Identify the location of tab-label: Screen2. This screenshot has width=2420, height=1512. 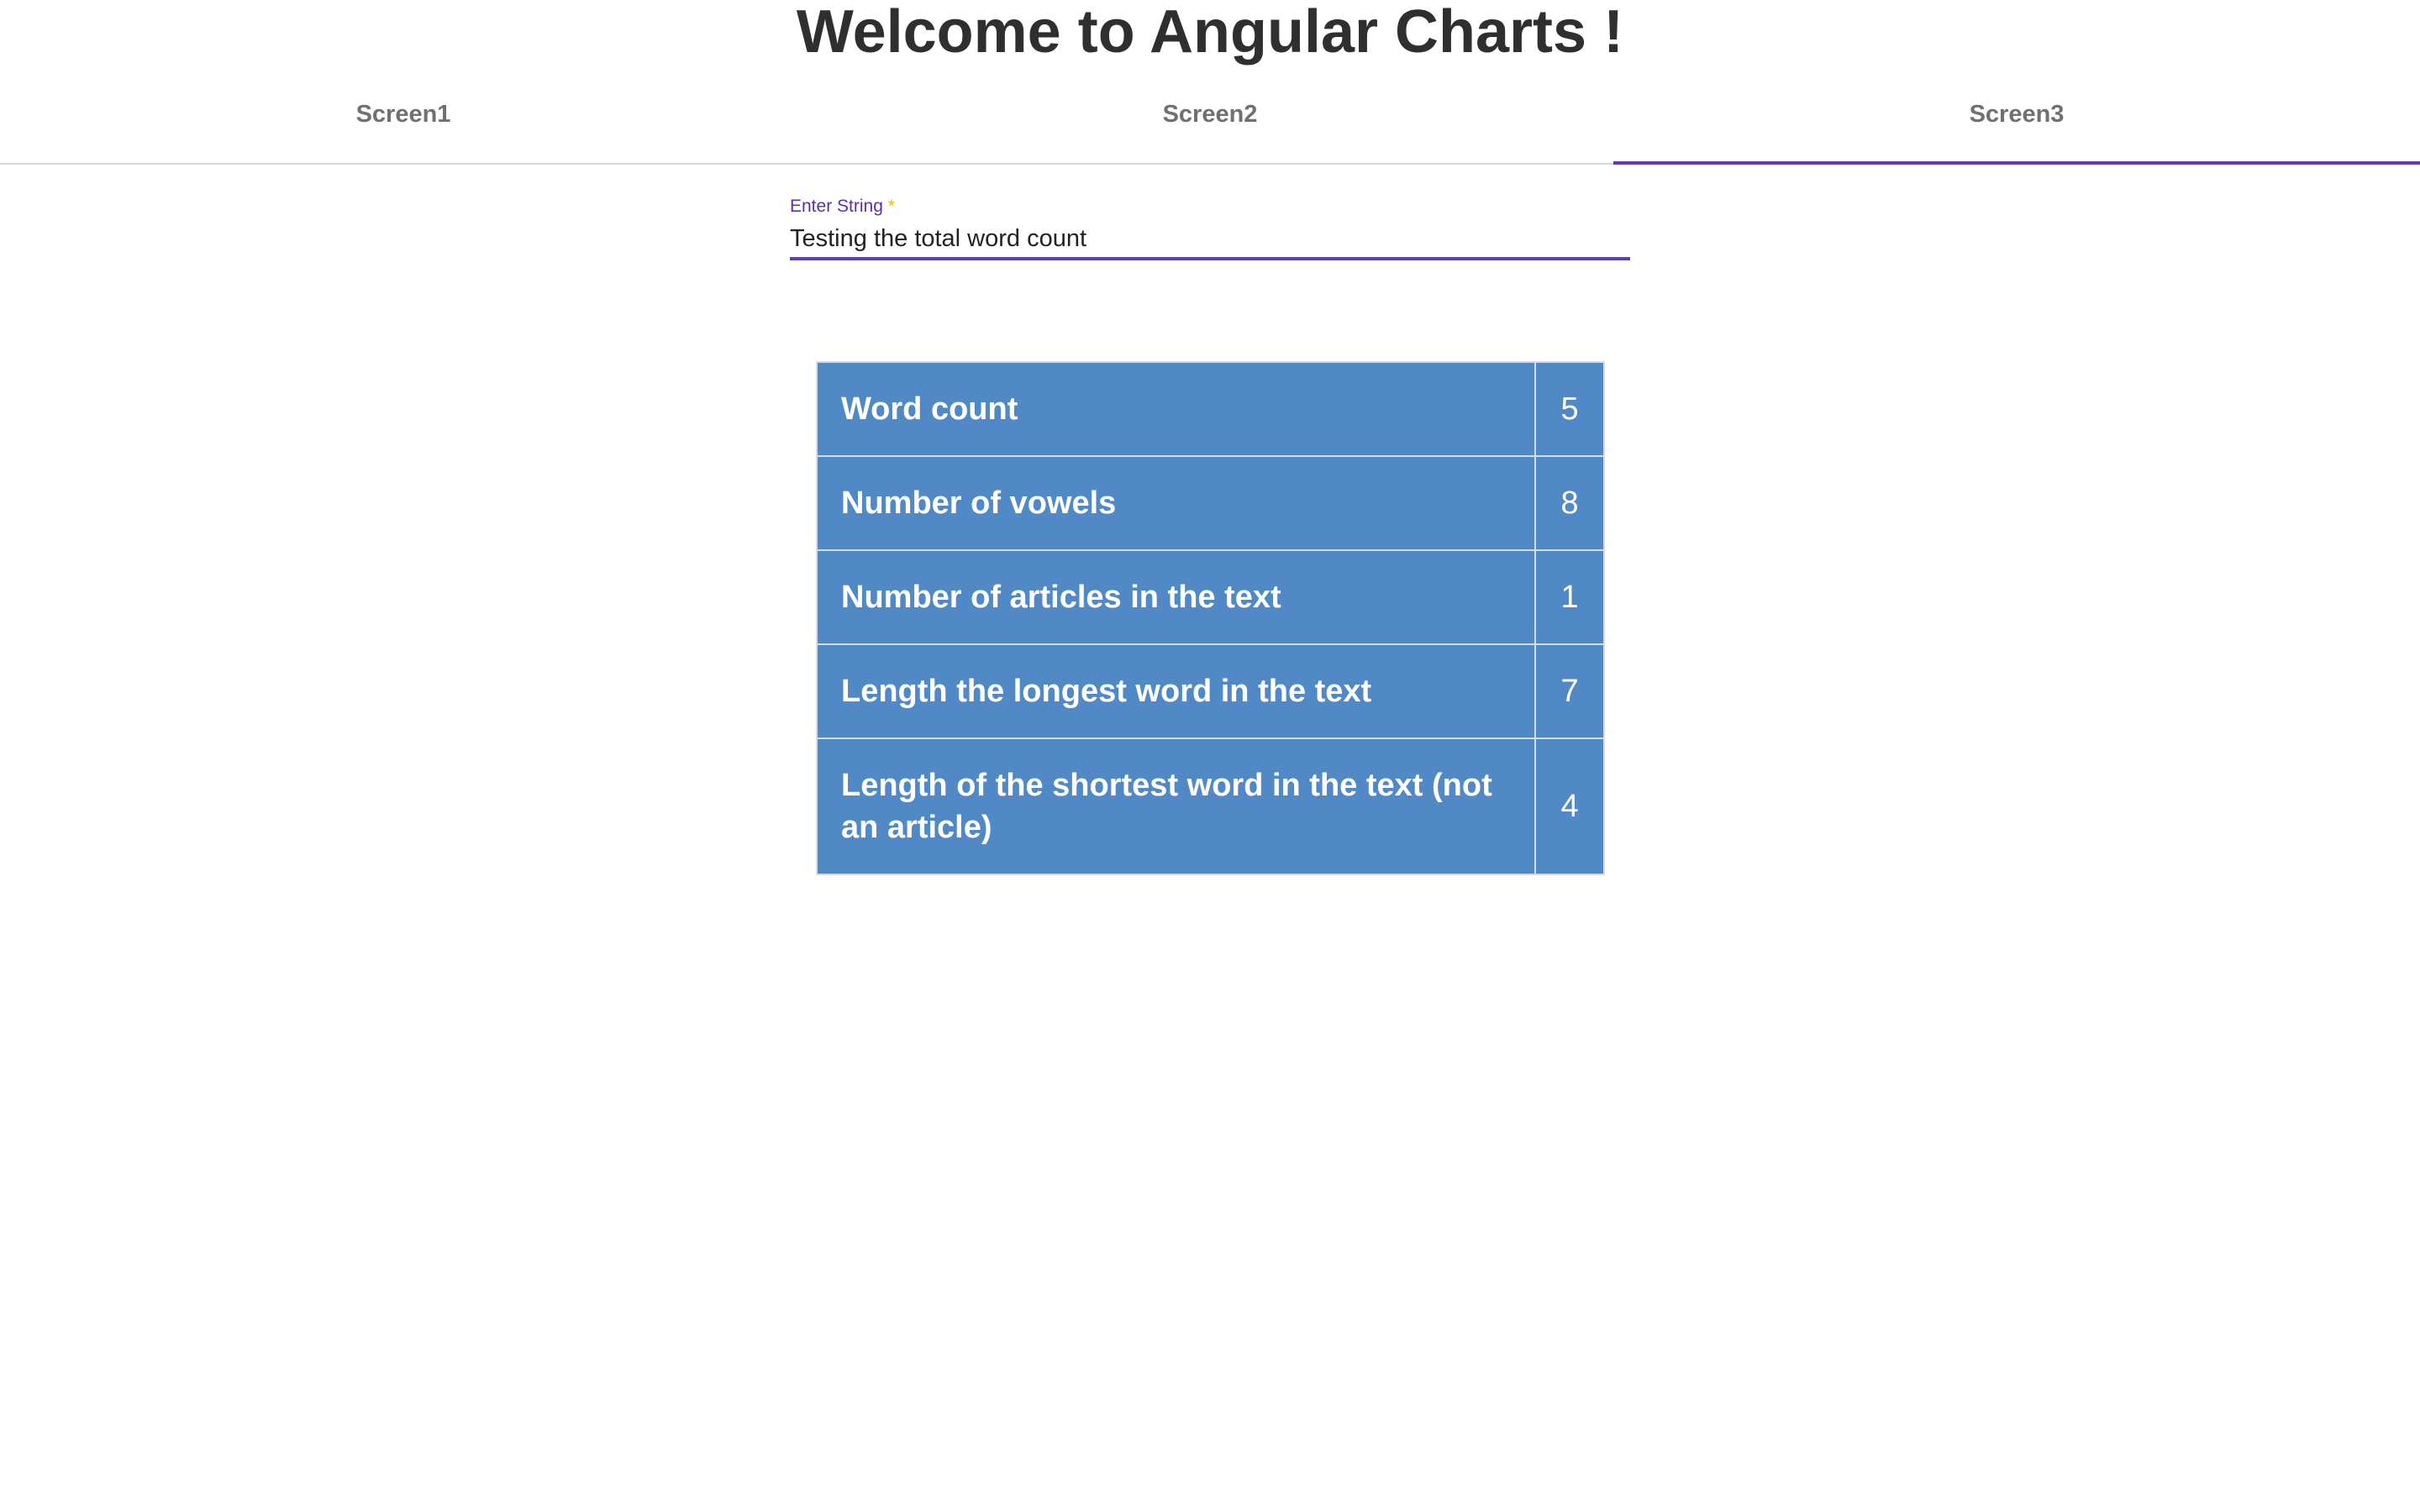
(1210, 114).